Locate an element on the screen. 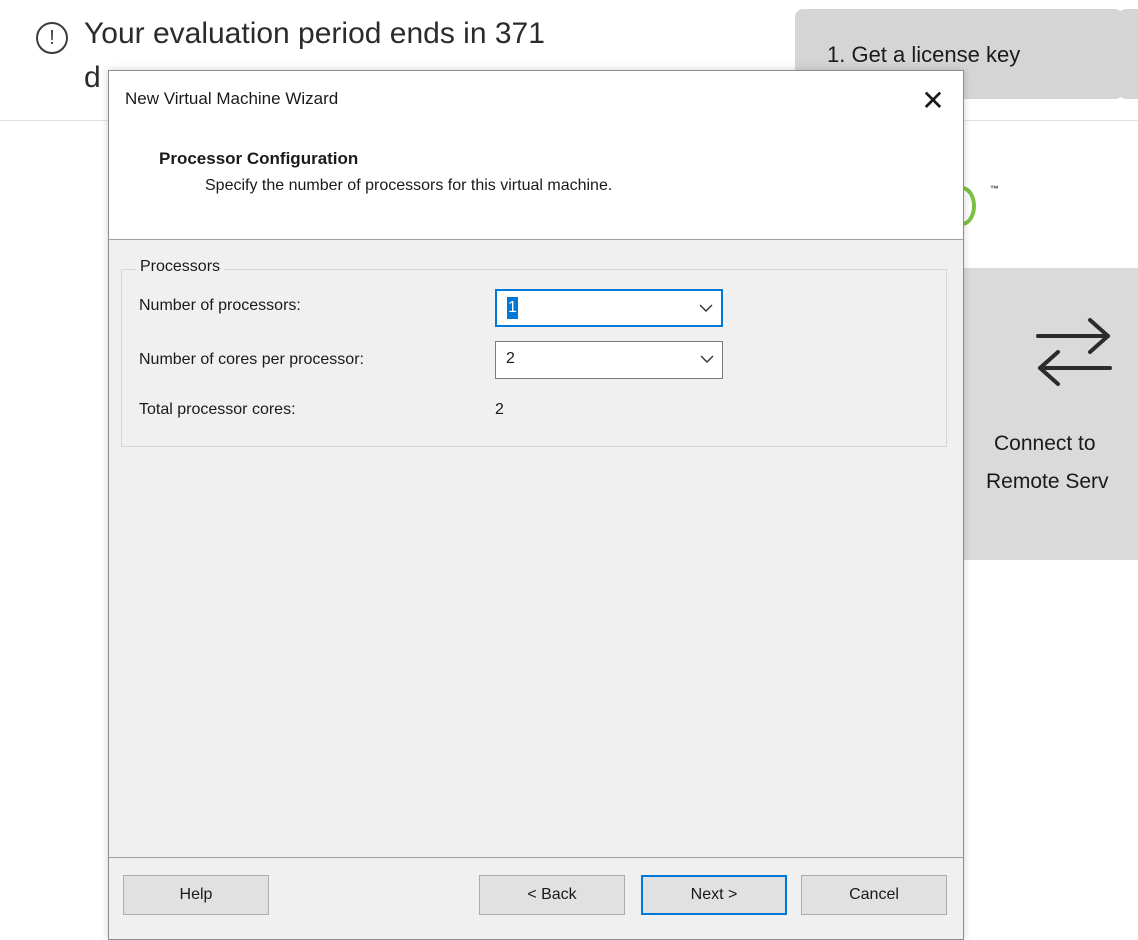 The image size is (1138, 940). cancel-button: Cancel is located at coordinates (874, 895).